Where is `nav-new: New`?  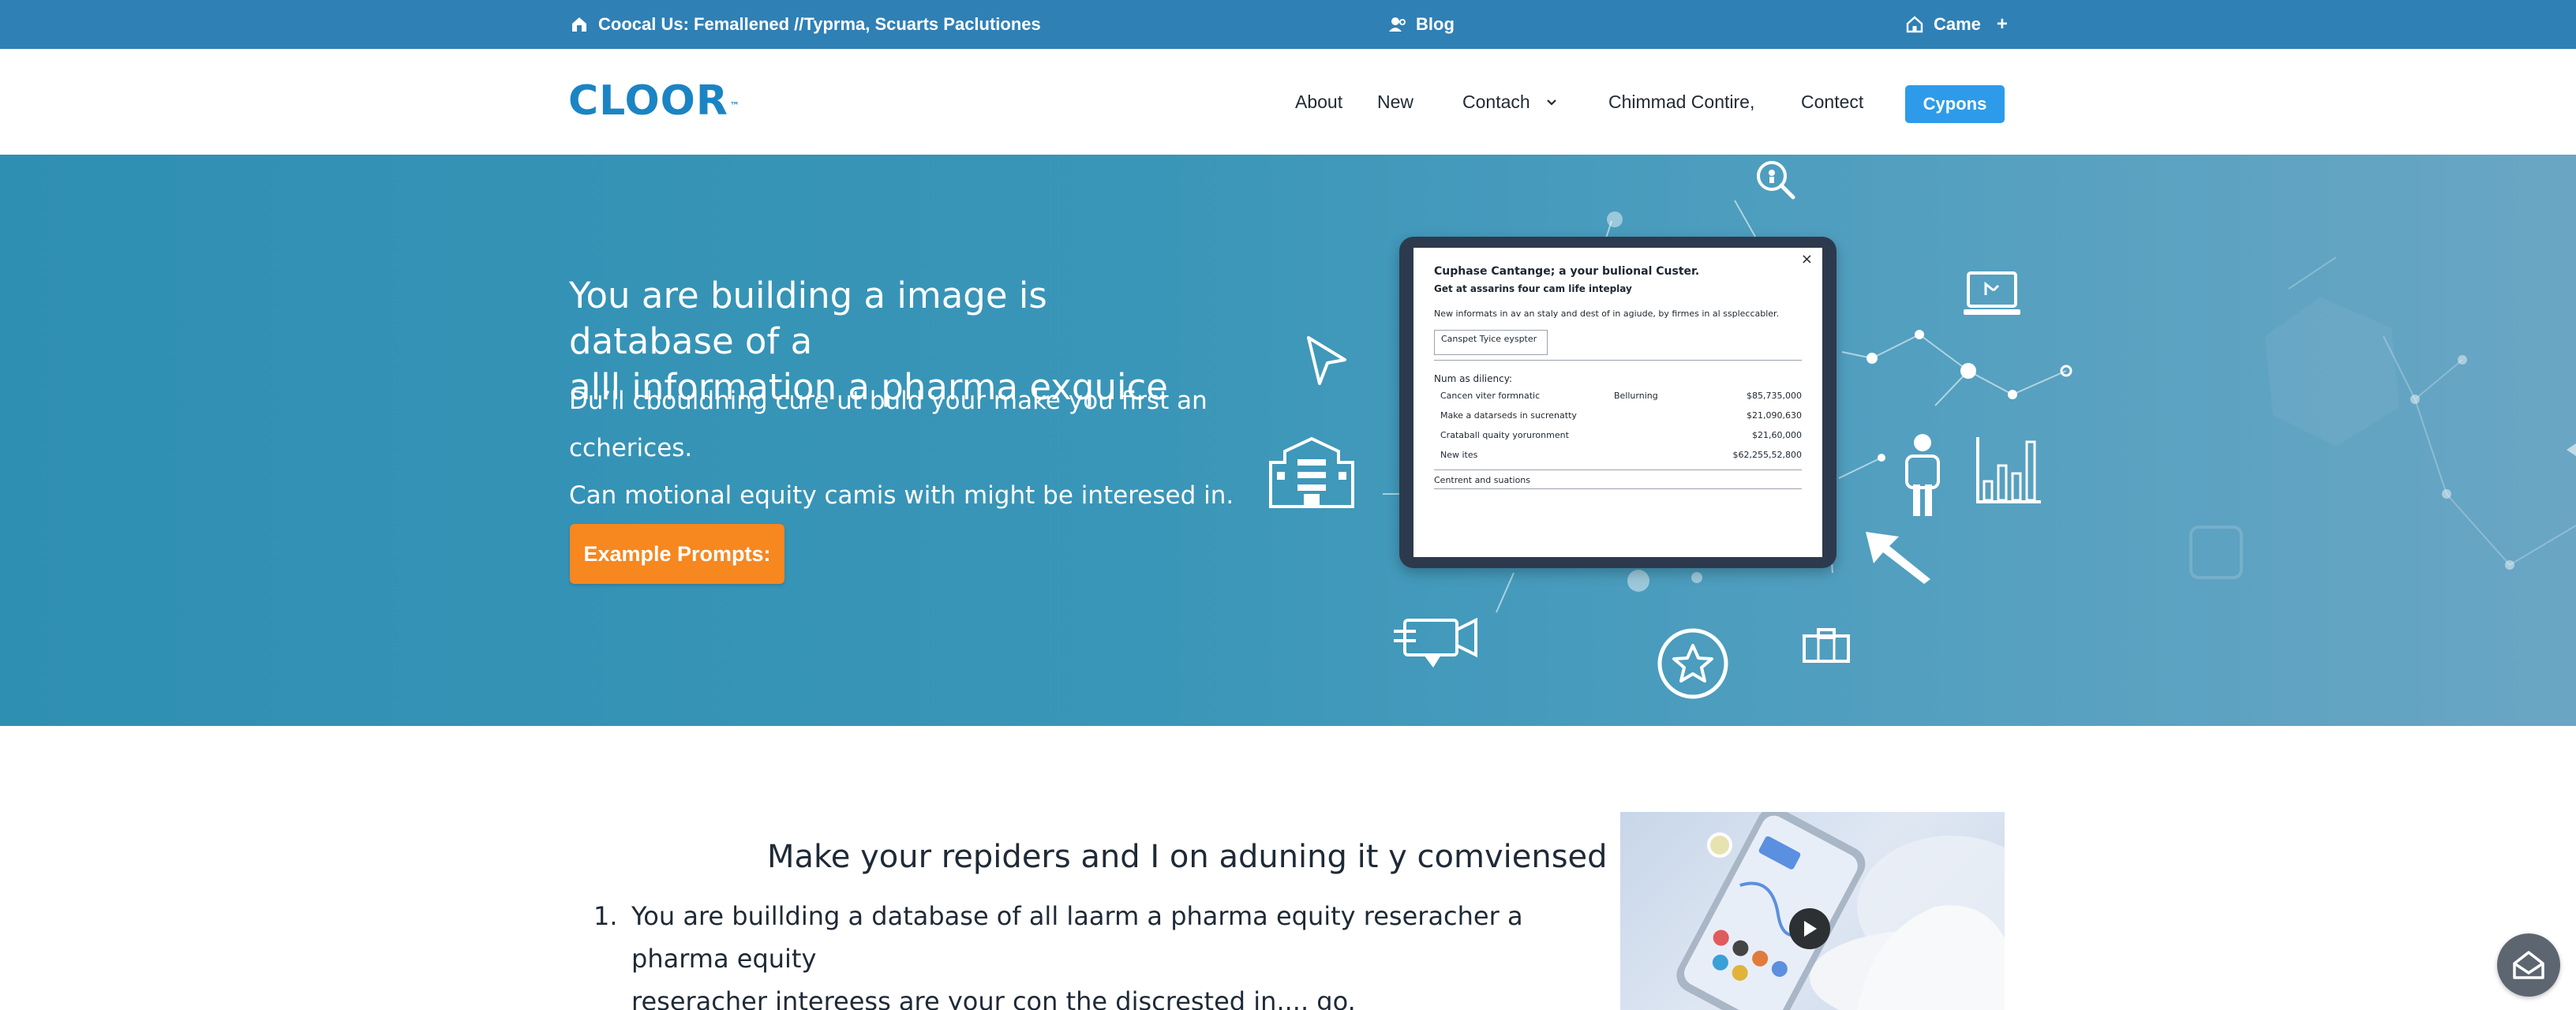 nav-new: New is located at coordinates (1395, 101).